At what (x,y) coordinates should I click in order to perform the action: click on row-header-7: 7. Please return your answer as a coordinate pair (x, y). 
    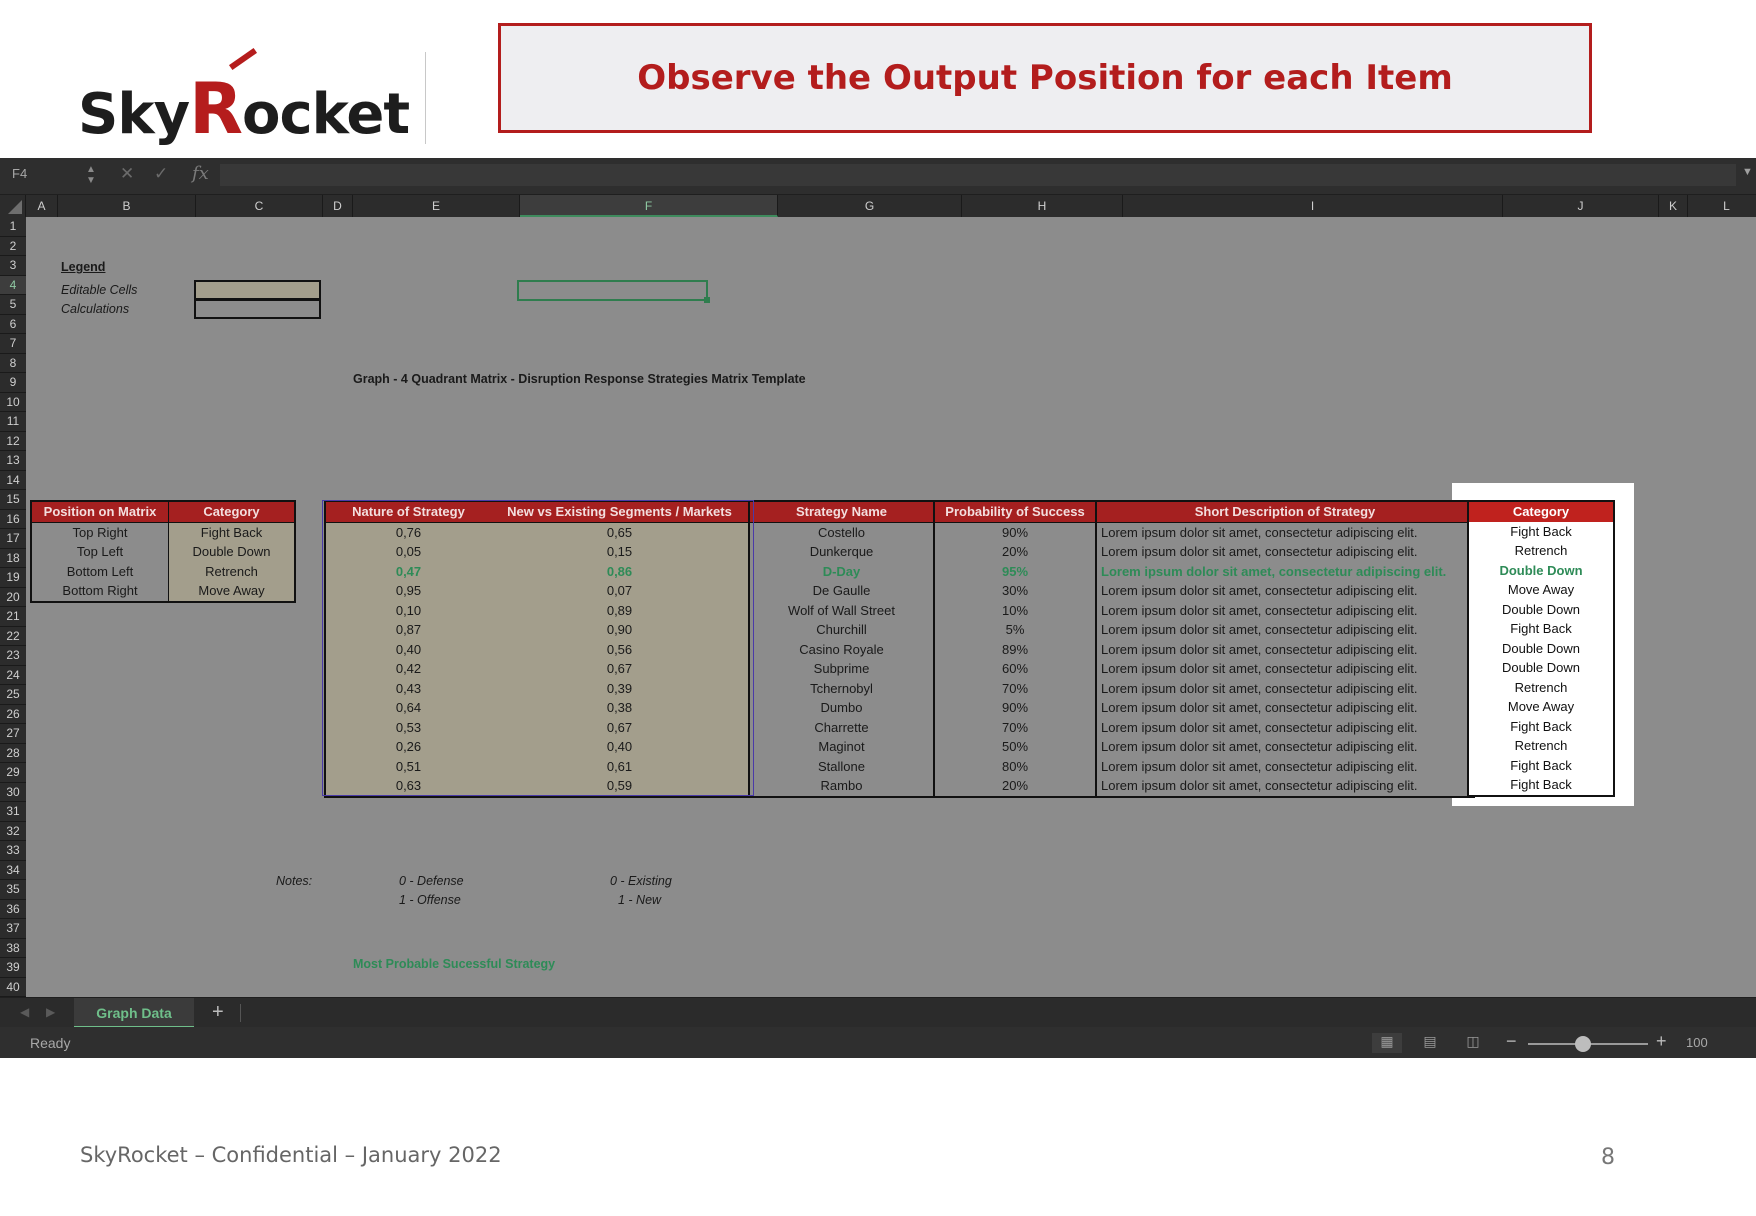
    Looking at the image, I should click on (13, 344).